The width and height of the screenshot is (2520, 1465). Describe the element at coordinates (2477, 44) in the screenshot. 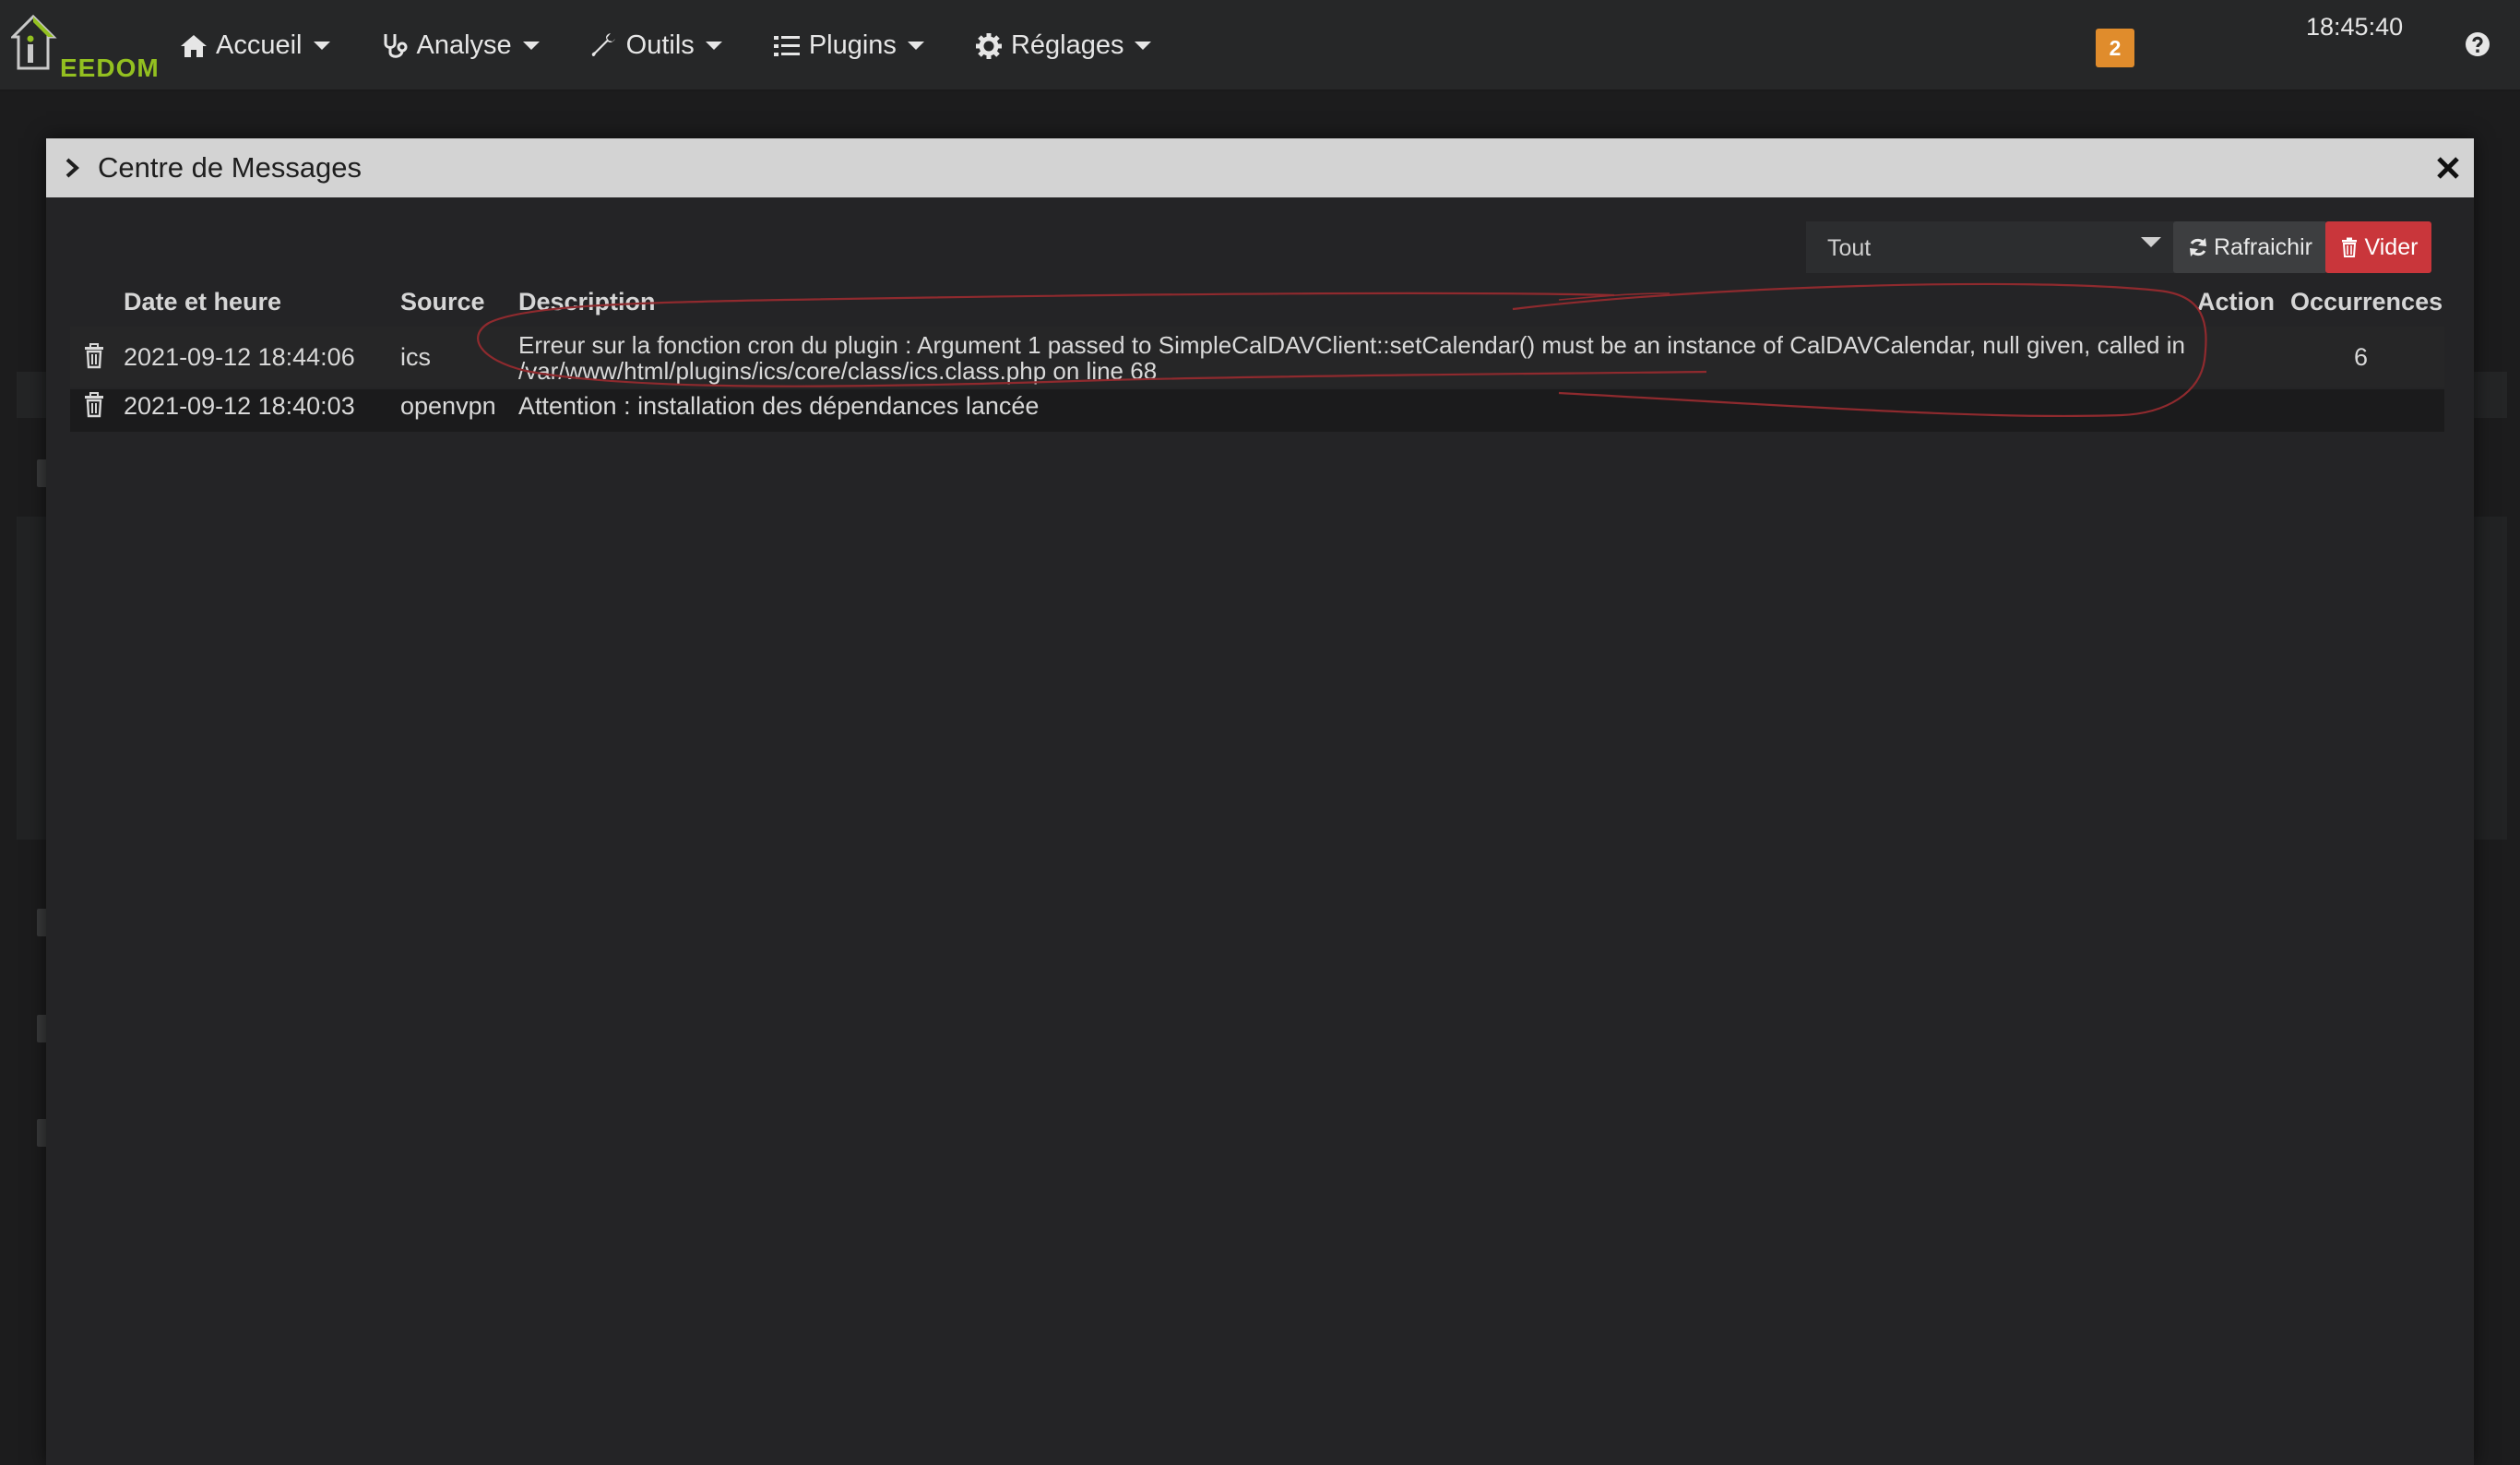

I see `question-circle-icon` at that location.